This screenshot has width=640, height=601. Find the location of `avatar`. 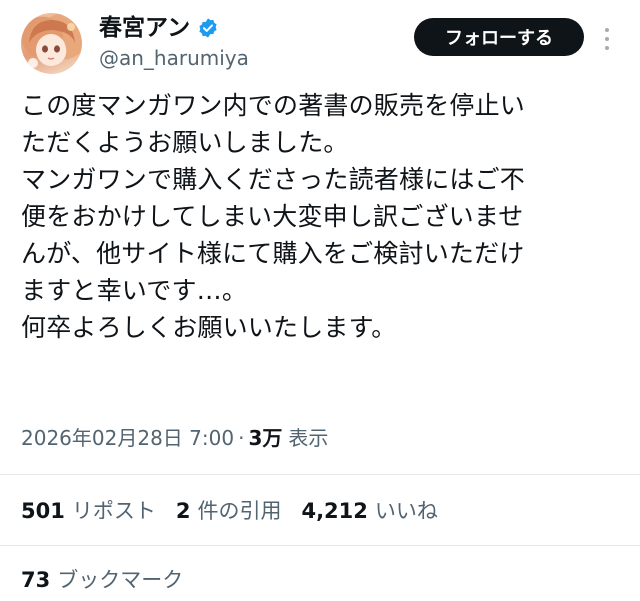

avatar is located at coordinates (51, 43).